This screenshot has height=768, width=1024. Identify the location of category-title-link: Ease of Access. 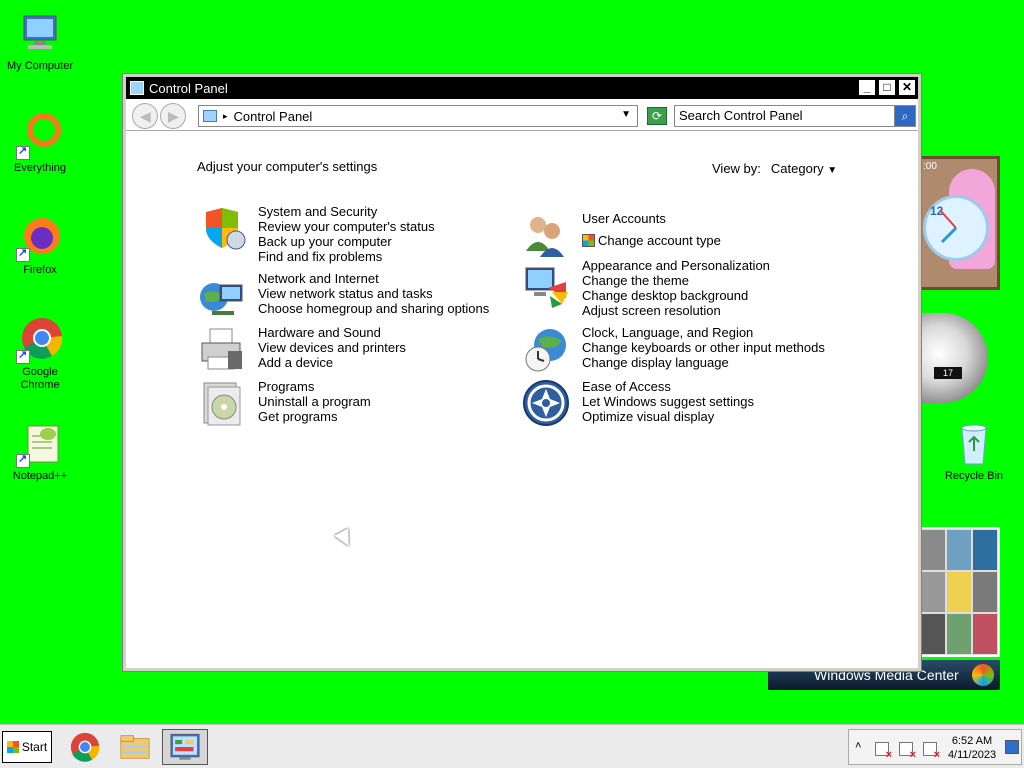
(668, 386).